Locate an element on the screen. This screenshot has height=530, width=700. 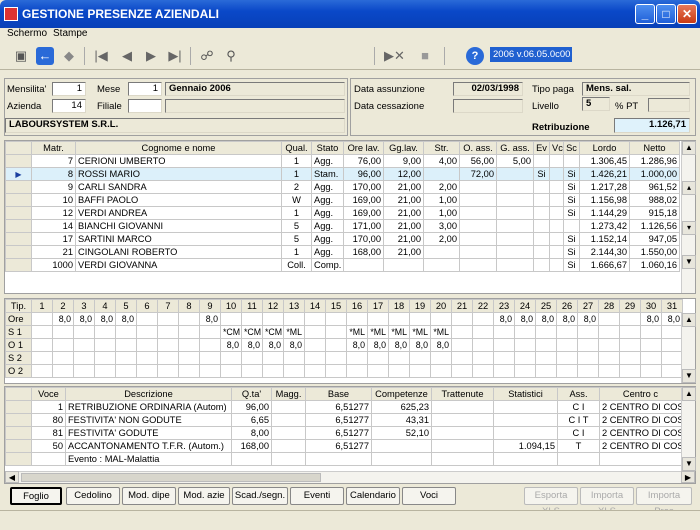
column-header: Magg. is located at coordinates (288, 394).